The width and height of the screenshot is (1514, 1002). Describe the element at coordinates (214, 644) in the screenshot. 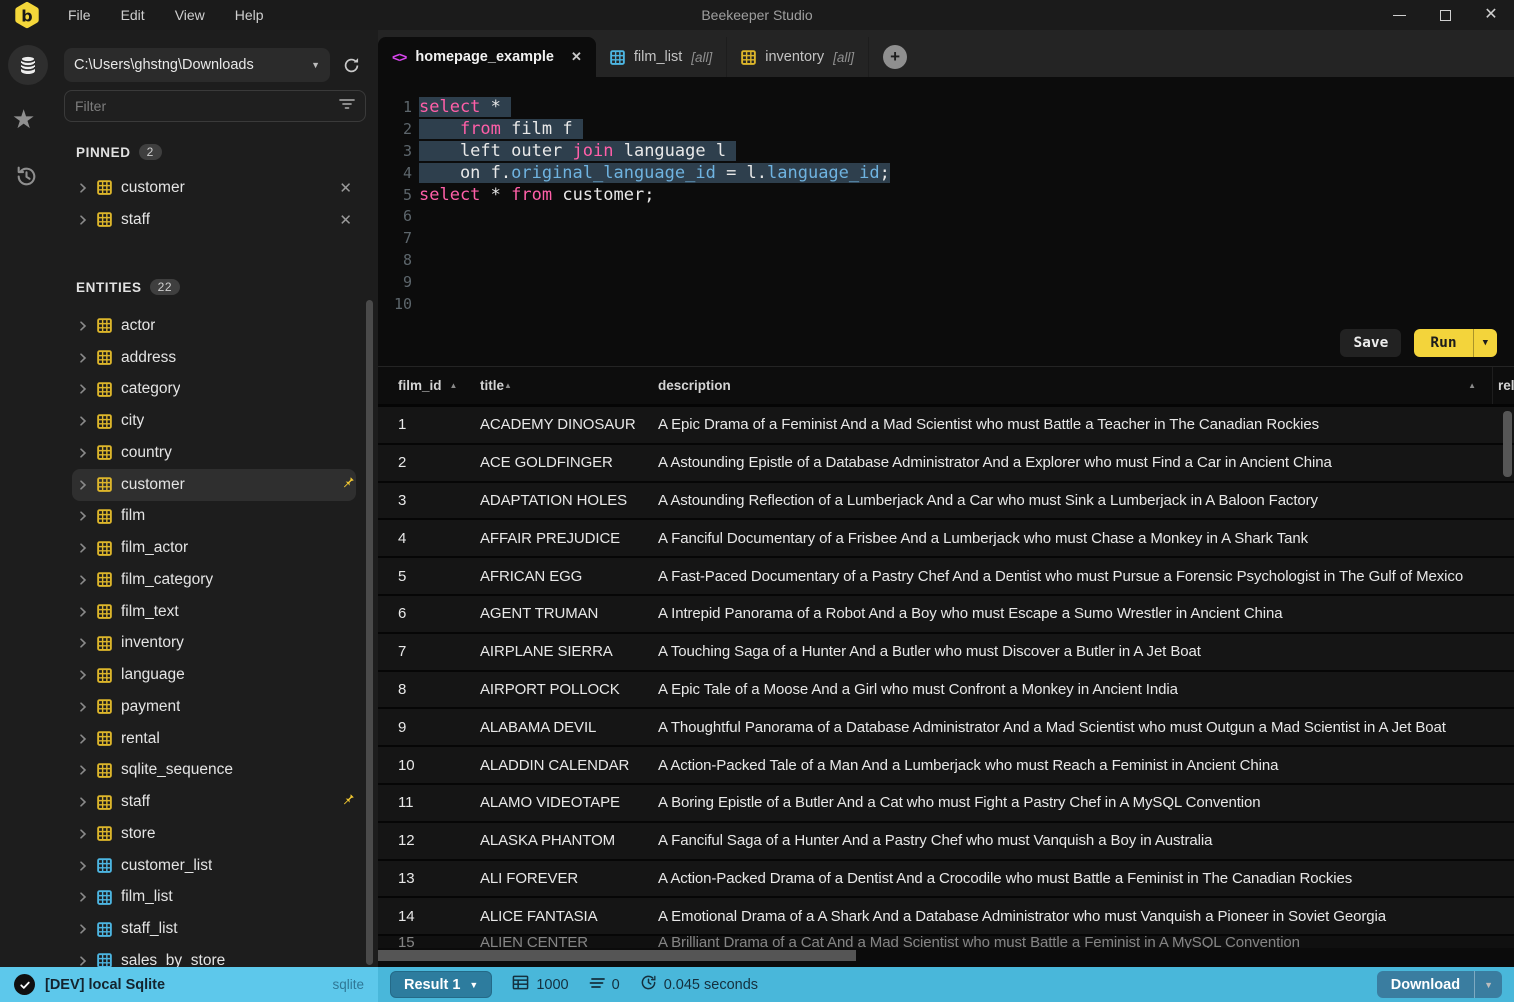

I see `sidebar-item-inventory: inventory` at that location.